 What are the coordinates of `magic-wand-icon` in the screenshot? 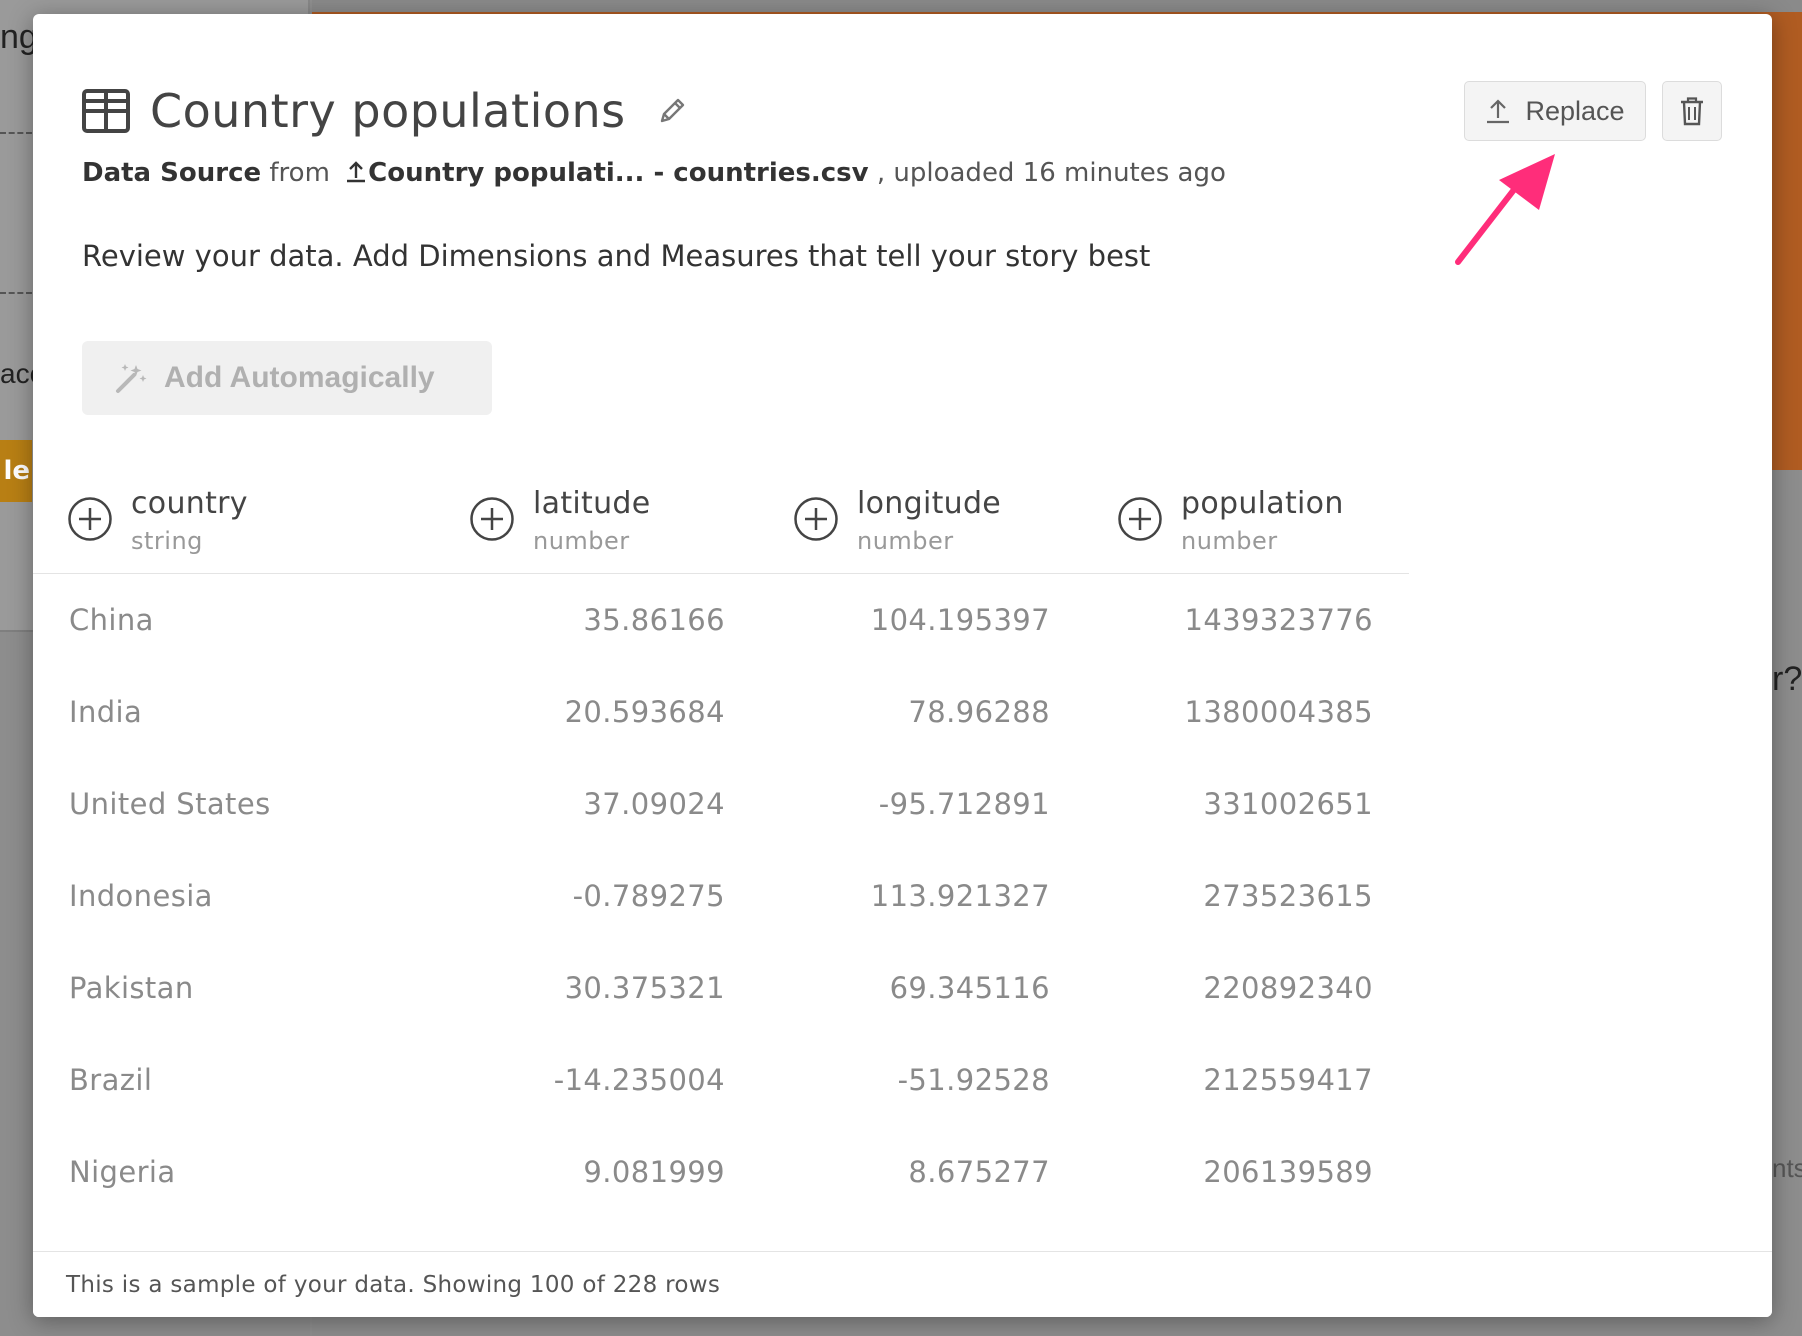 It's located at (131, 378).